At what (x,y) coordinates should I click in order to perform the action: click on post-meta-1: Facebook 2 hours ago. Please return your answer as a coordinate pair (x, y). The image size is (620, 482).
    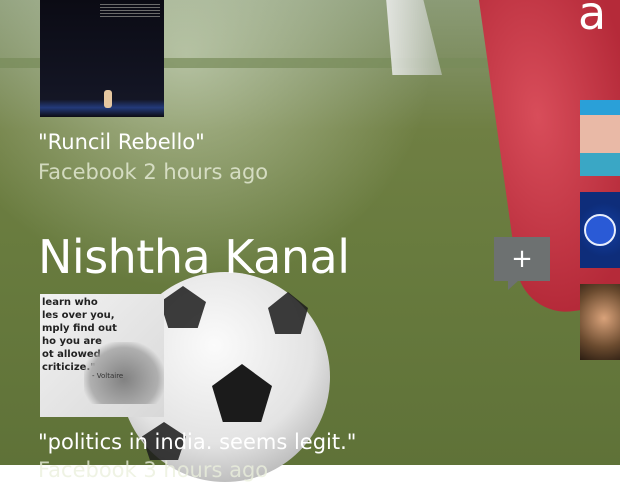
    Looking at the image, I should click on (153, 172).